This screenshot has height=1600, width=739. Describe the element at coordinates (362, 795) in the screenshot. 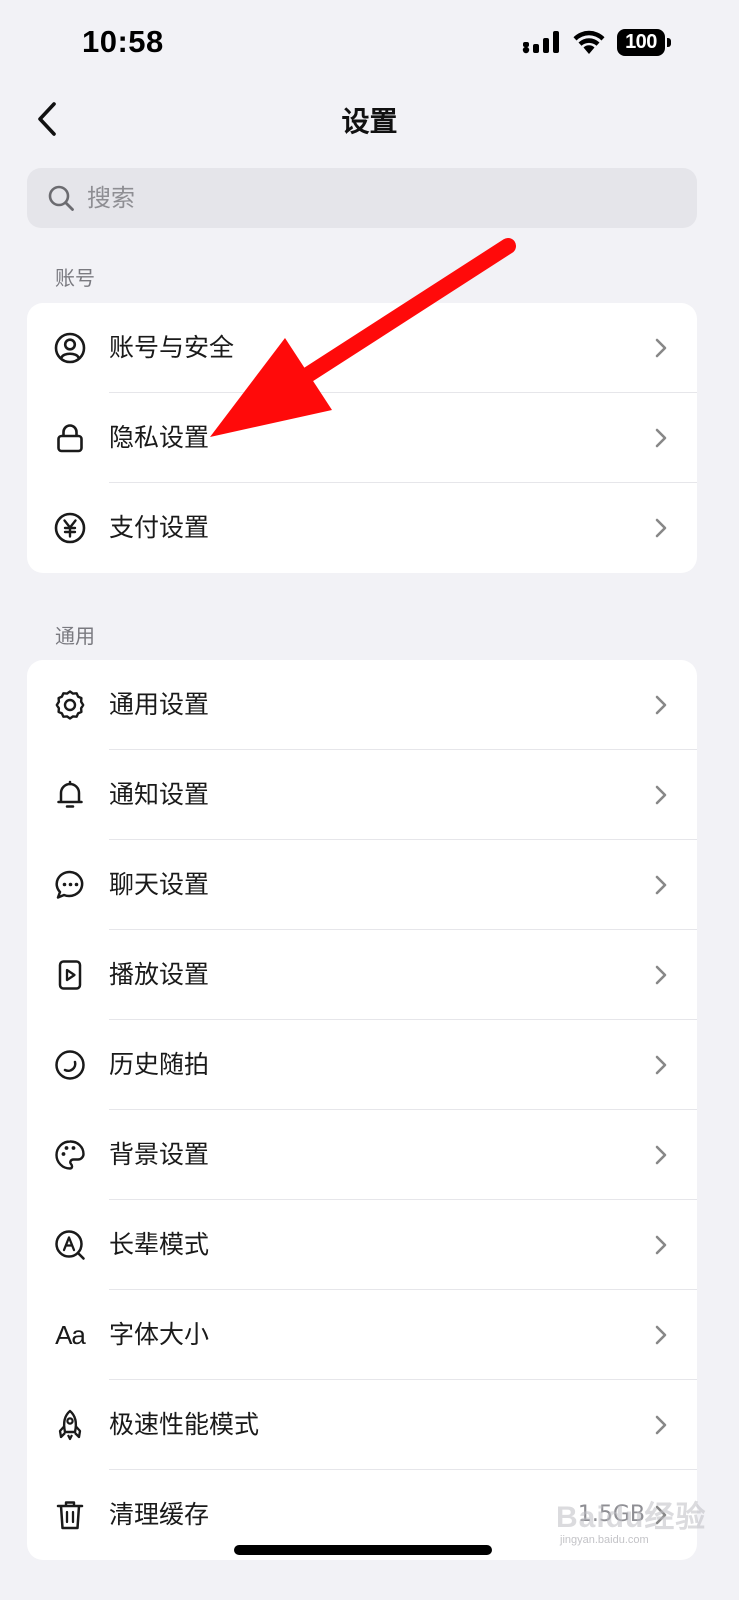

I see `settings-item-notifications: 通知设置` at that location.